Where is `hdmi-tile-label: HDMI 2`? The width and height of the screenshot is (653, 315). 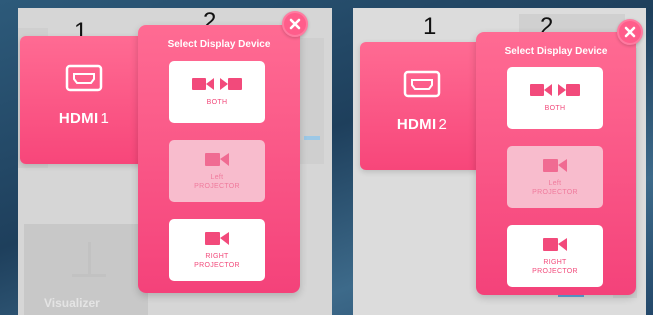 hdmi-tile-label: HDMI 2 is located at coordinates (422, 124).